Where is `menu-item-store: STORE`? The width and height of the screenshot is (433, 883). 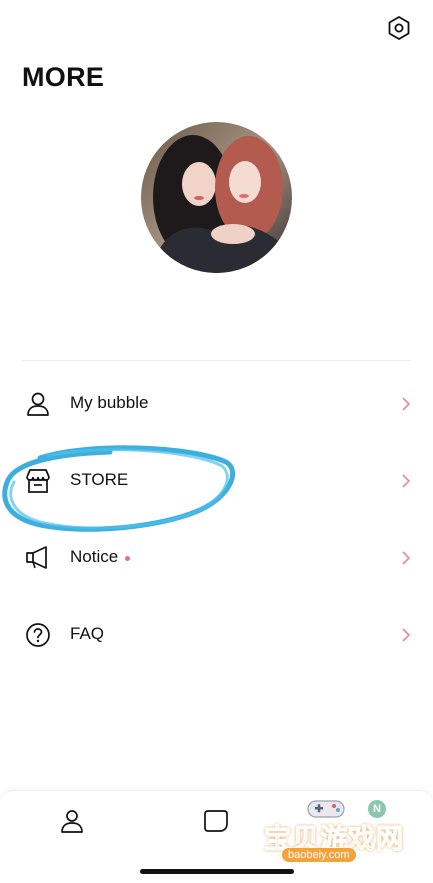 menu-item-store: STORE is located at coordinates (216, 481).